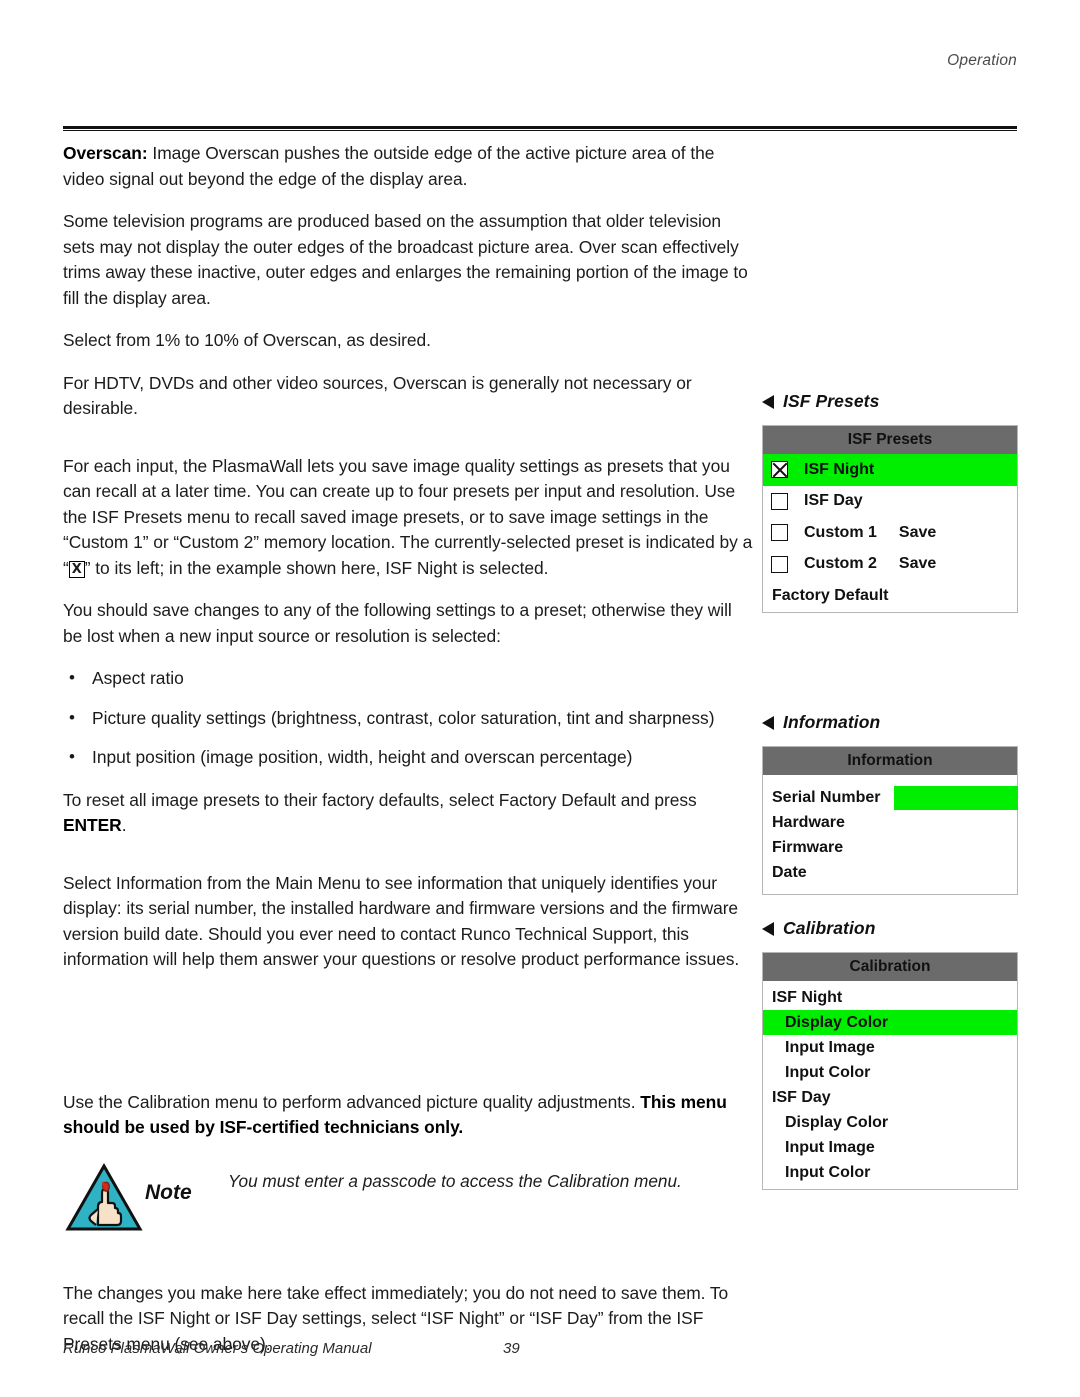 The height and width of the screenshot is (1397, 1080). I want to click on figure-caption-calibration: Calibration, so click(890, 928).